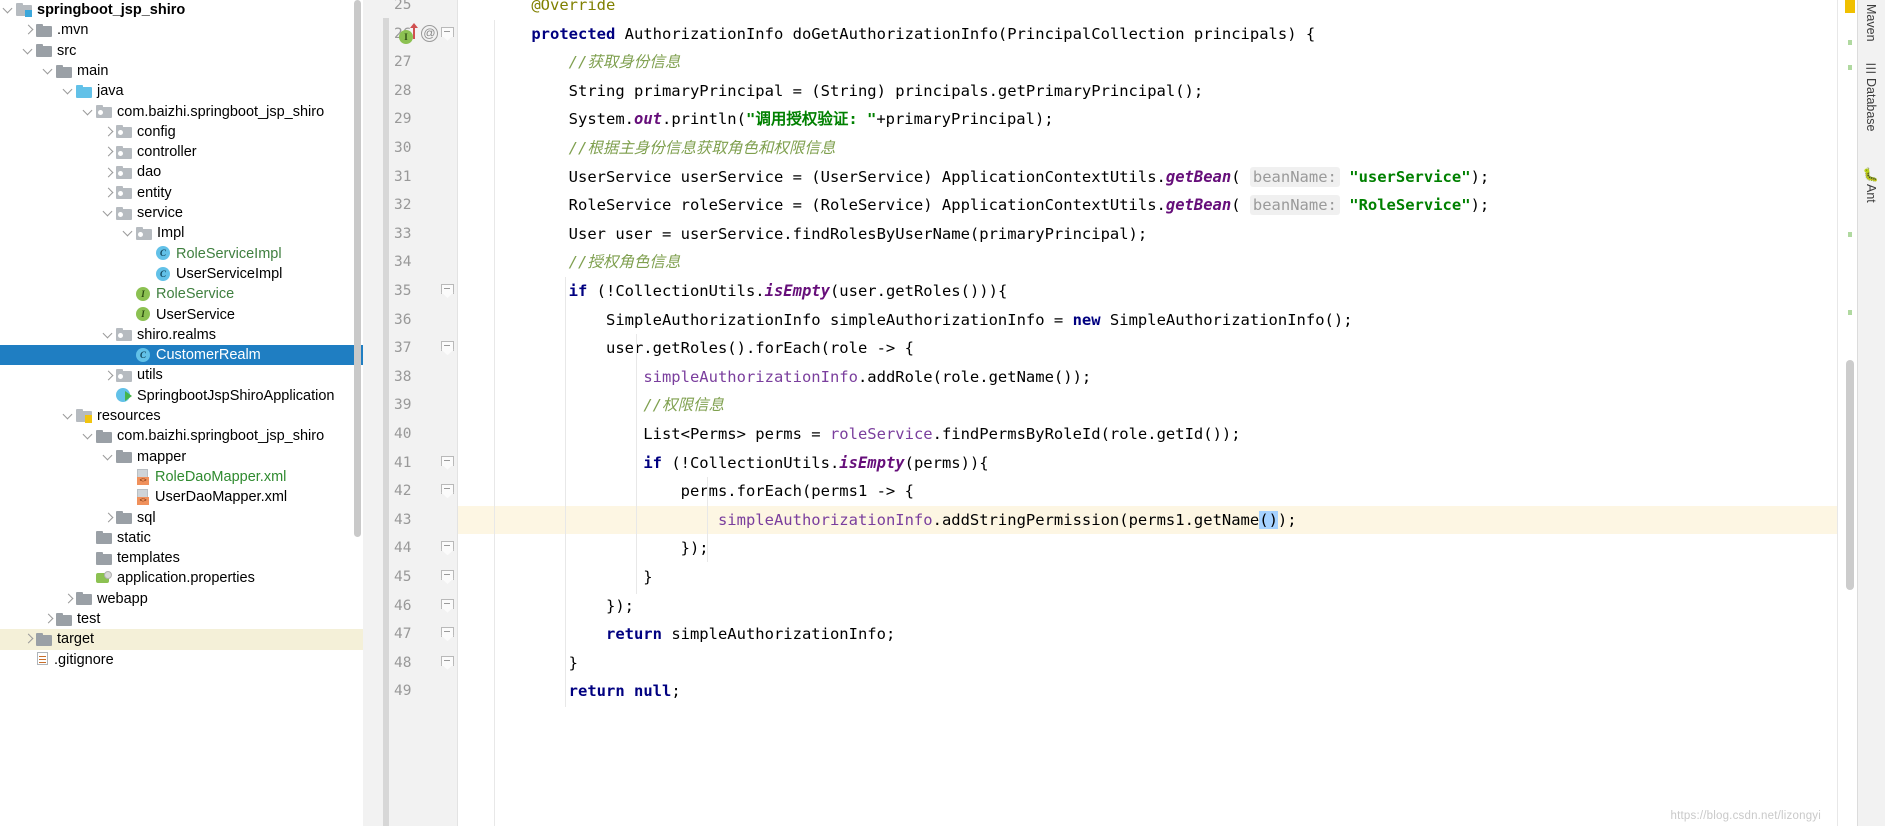 Image resolution: width=1885 pixels, height=826 pixels. Describe the element at coordinates (181, 254) in the screenshot. I see `tree-item-roleserviceimpl: C RoleServiceImpl` at that location.